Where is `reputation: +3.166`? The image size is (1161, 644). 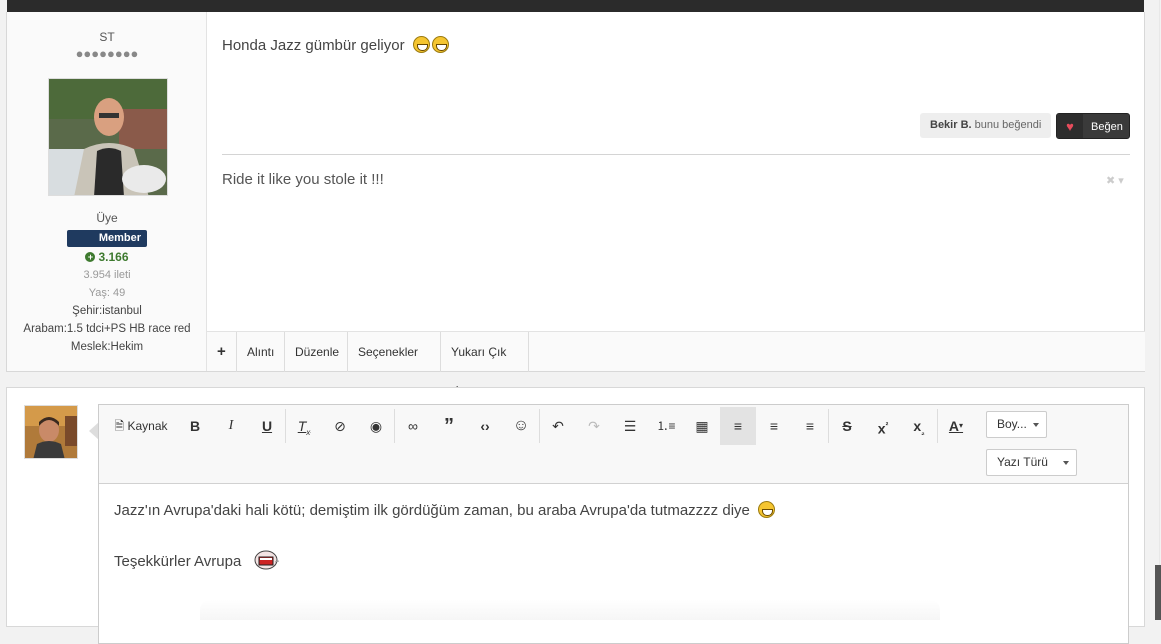
reputation: +3.166 is located at coordinates (107, 257).